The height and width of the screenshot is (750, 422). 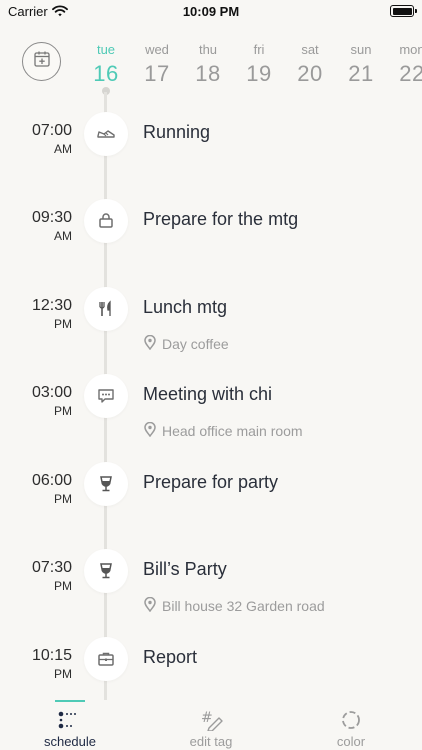 I want to click on day-name: mon, so click(x=410, y=49).